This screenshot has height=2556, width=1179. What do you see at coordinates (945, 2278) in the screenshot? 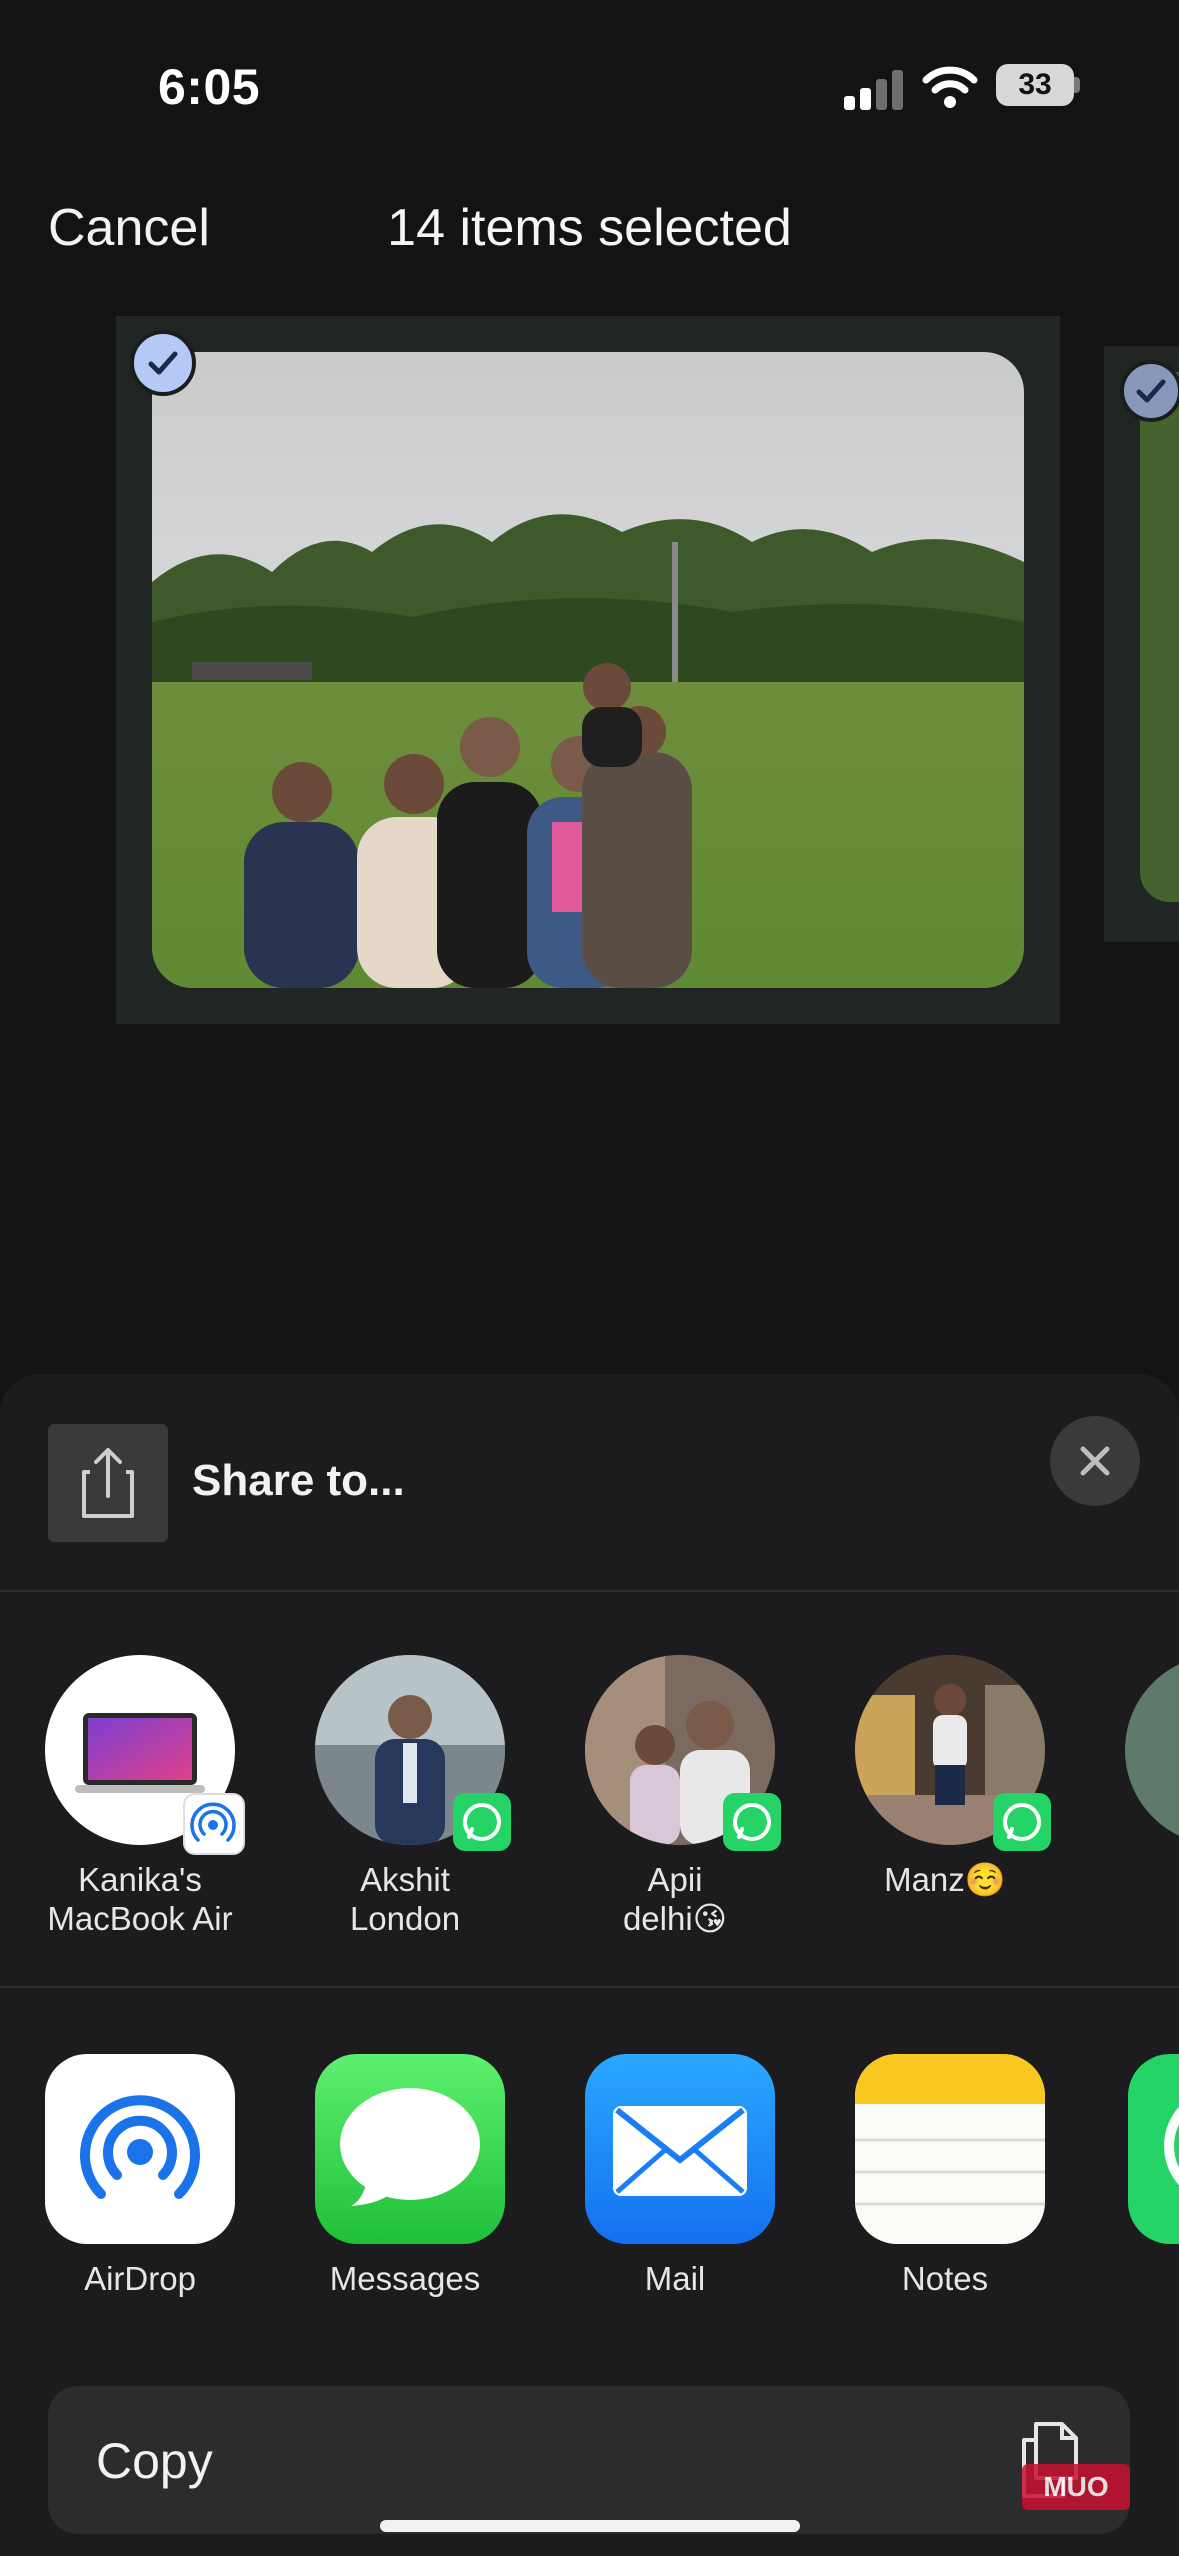
I see `app-name: Notes` at bounding box center [945, 2278].